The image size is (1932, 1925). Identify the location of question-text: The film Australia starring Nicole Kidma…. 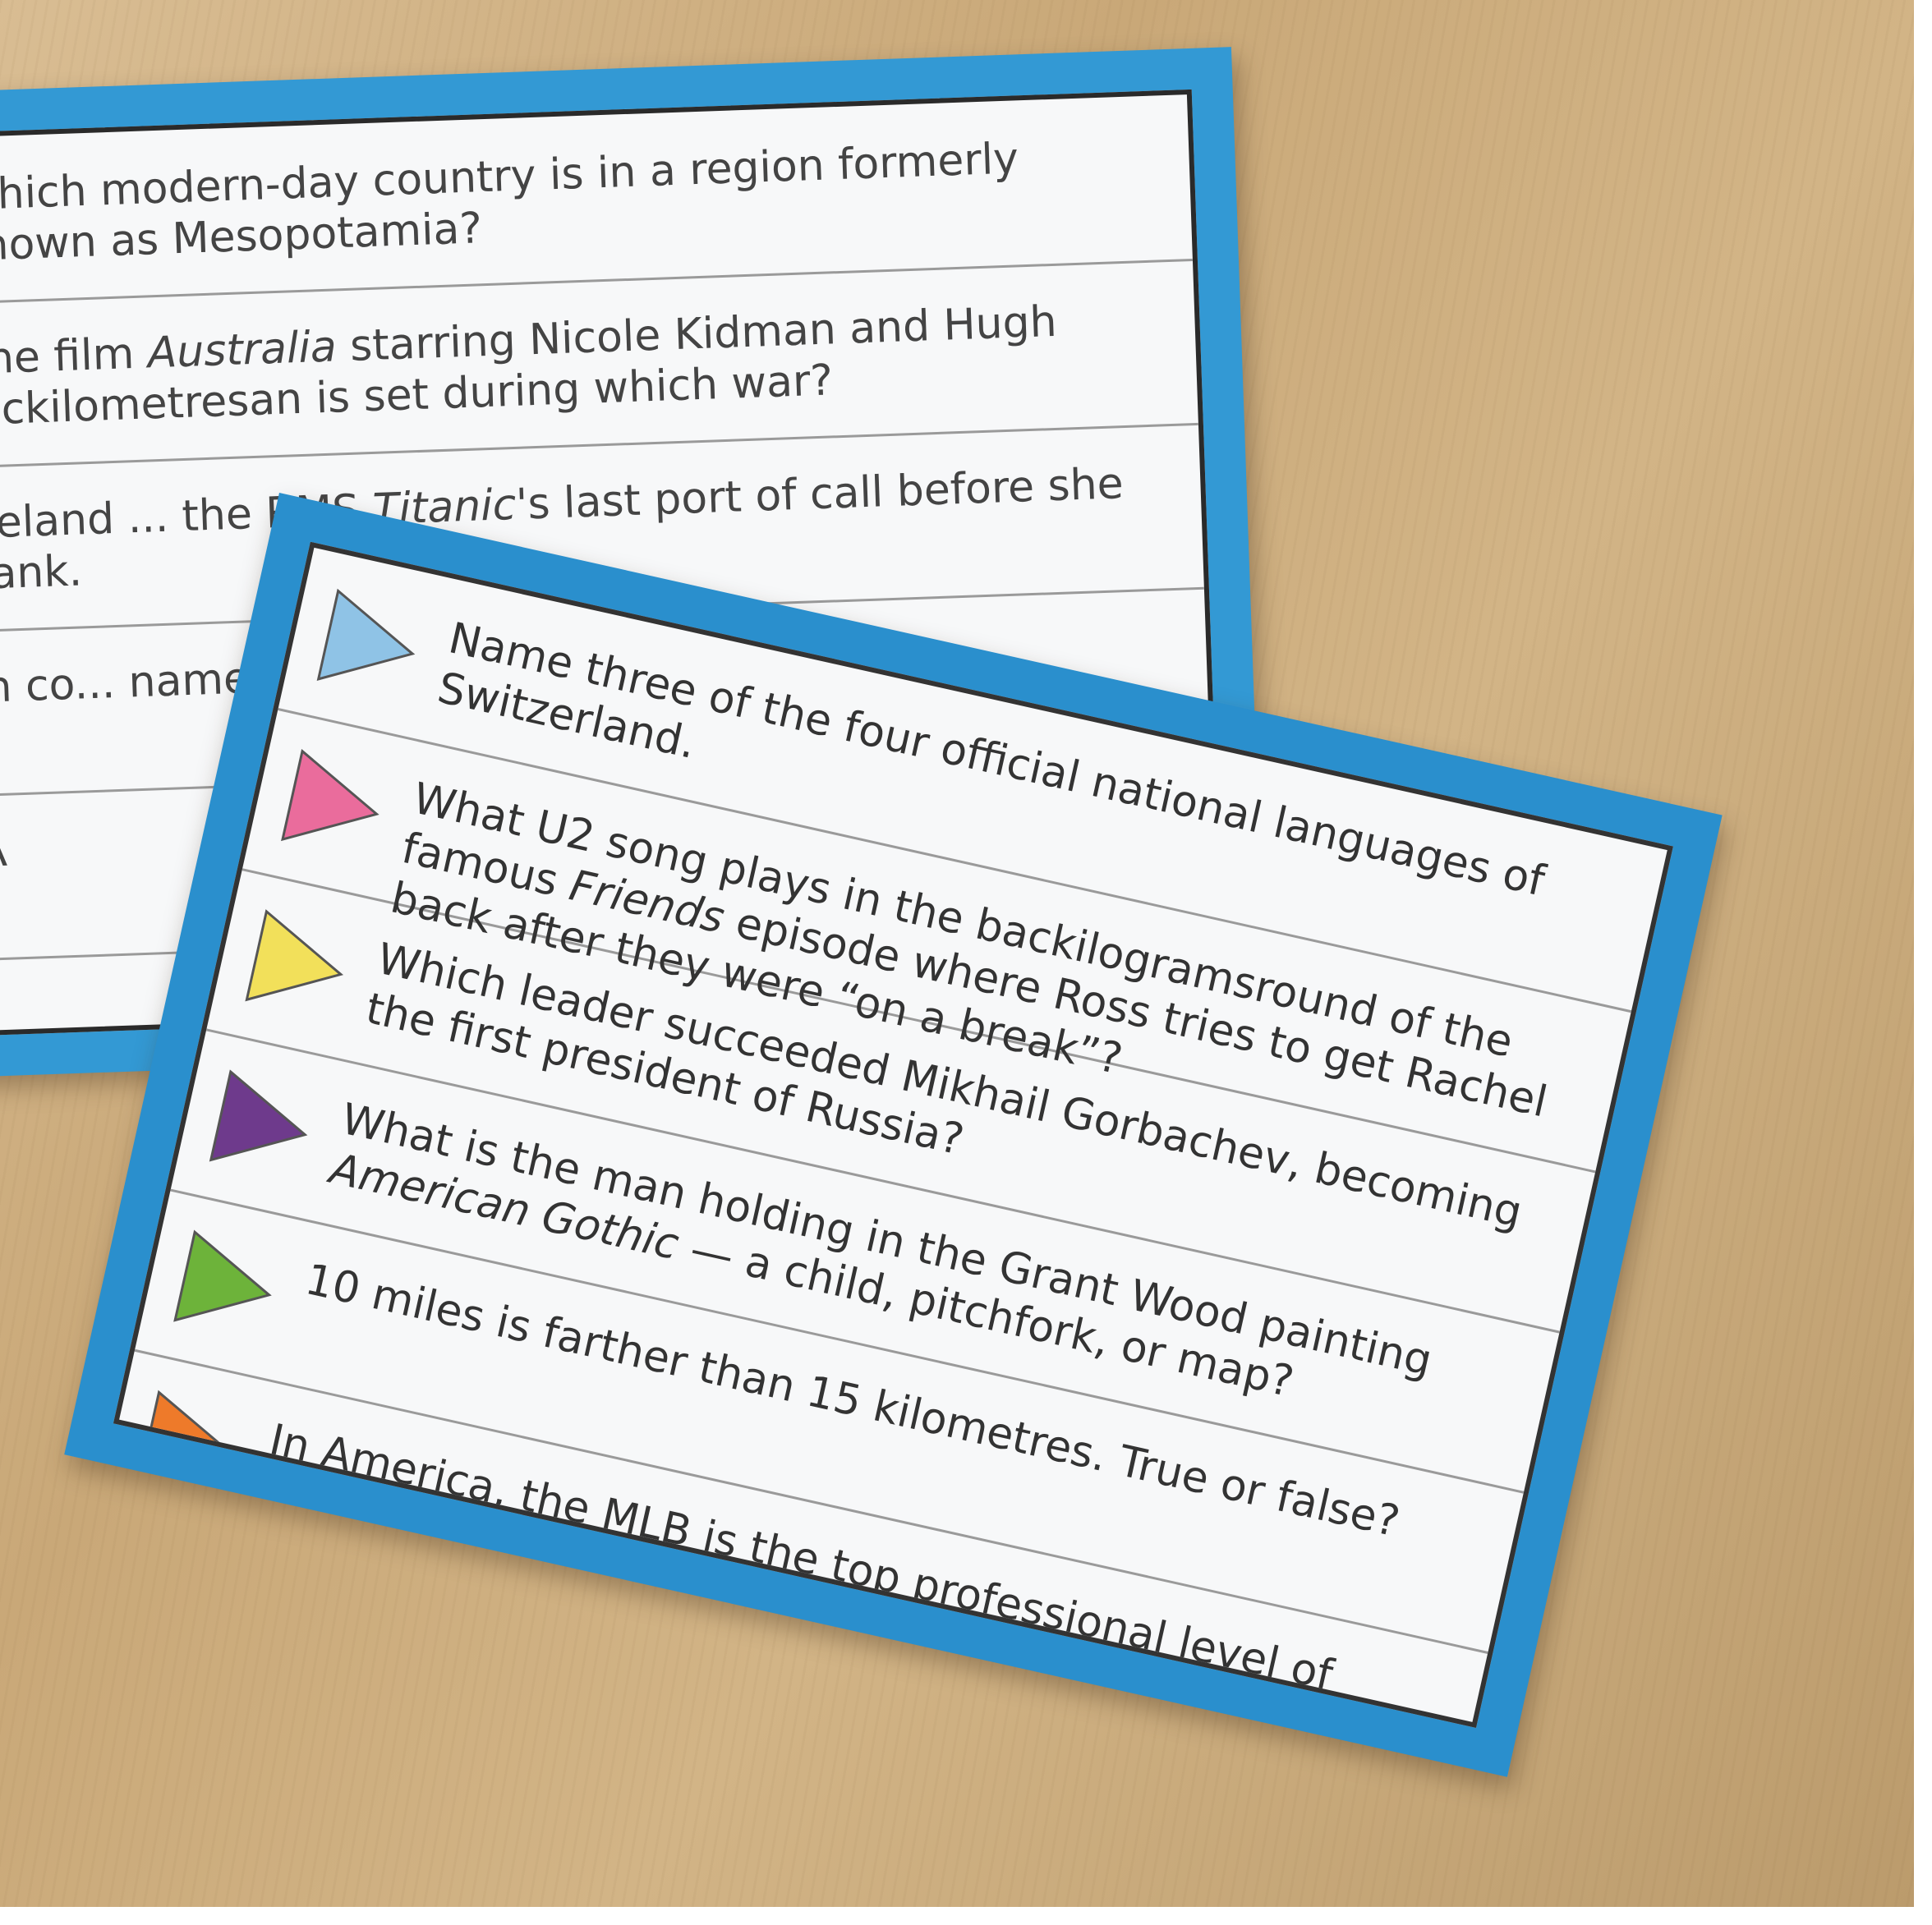
(586, 364).